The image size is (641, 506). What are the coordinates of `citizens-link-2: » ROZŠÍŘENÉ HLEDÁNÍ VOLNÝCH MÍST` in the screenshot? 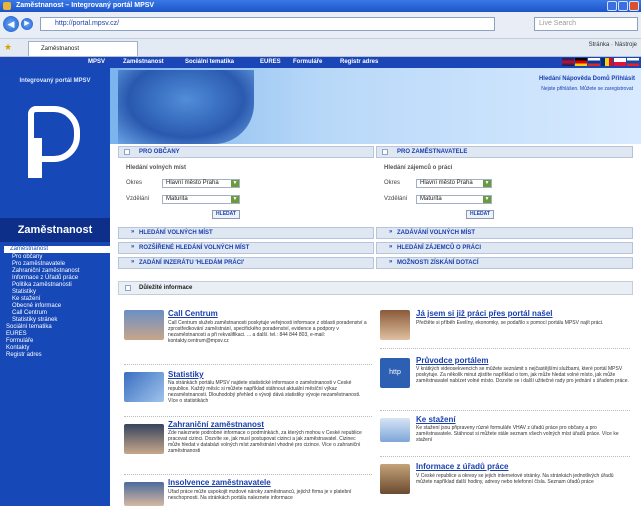 It's located at (246, 248).